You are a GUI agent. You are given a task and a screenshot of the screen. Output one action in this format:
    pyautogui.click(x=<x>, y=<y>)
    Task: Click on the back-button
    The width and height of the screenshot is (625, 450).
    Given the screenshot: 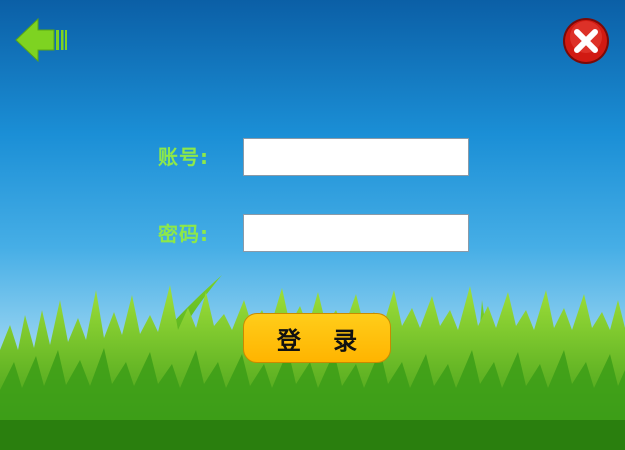 What is the action you would take?
    pyautogui.click(x=41, y=40)
    